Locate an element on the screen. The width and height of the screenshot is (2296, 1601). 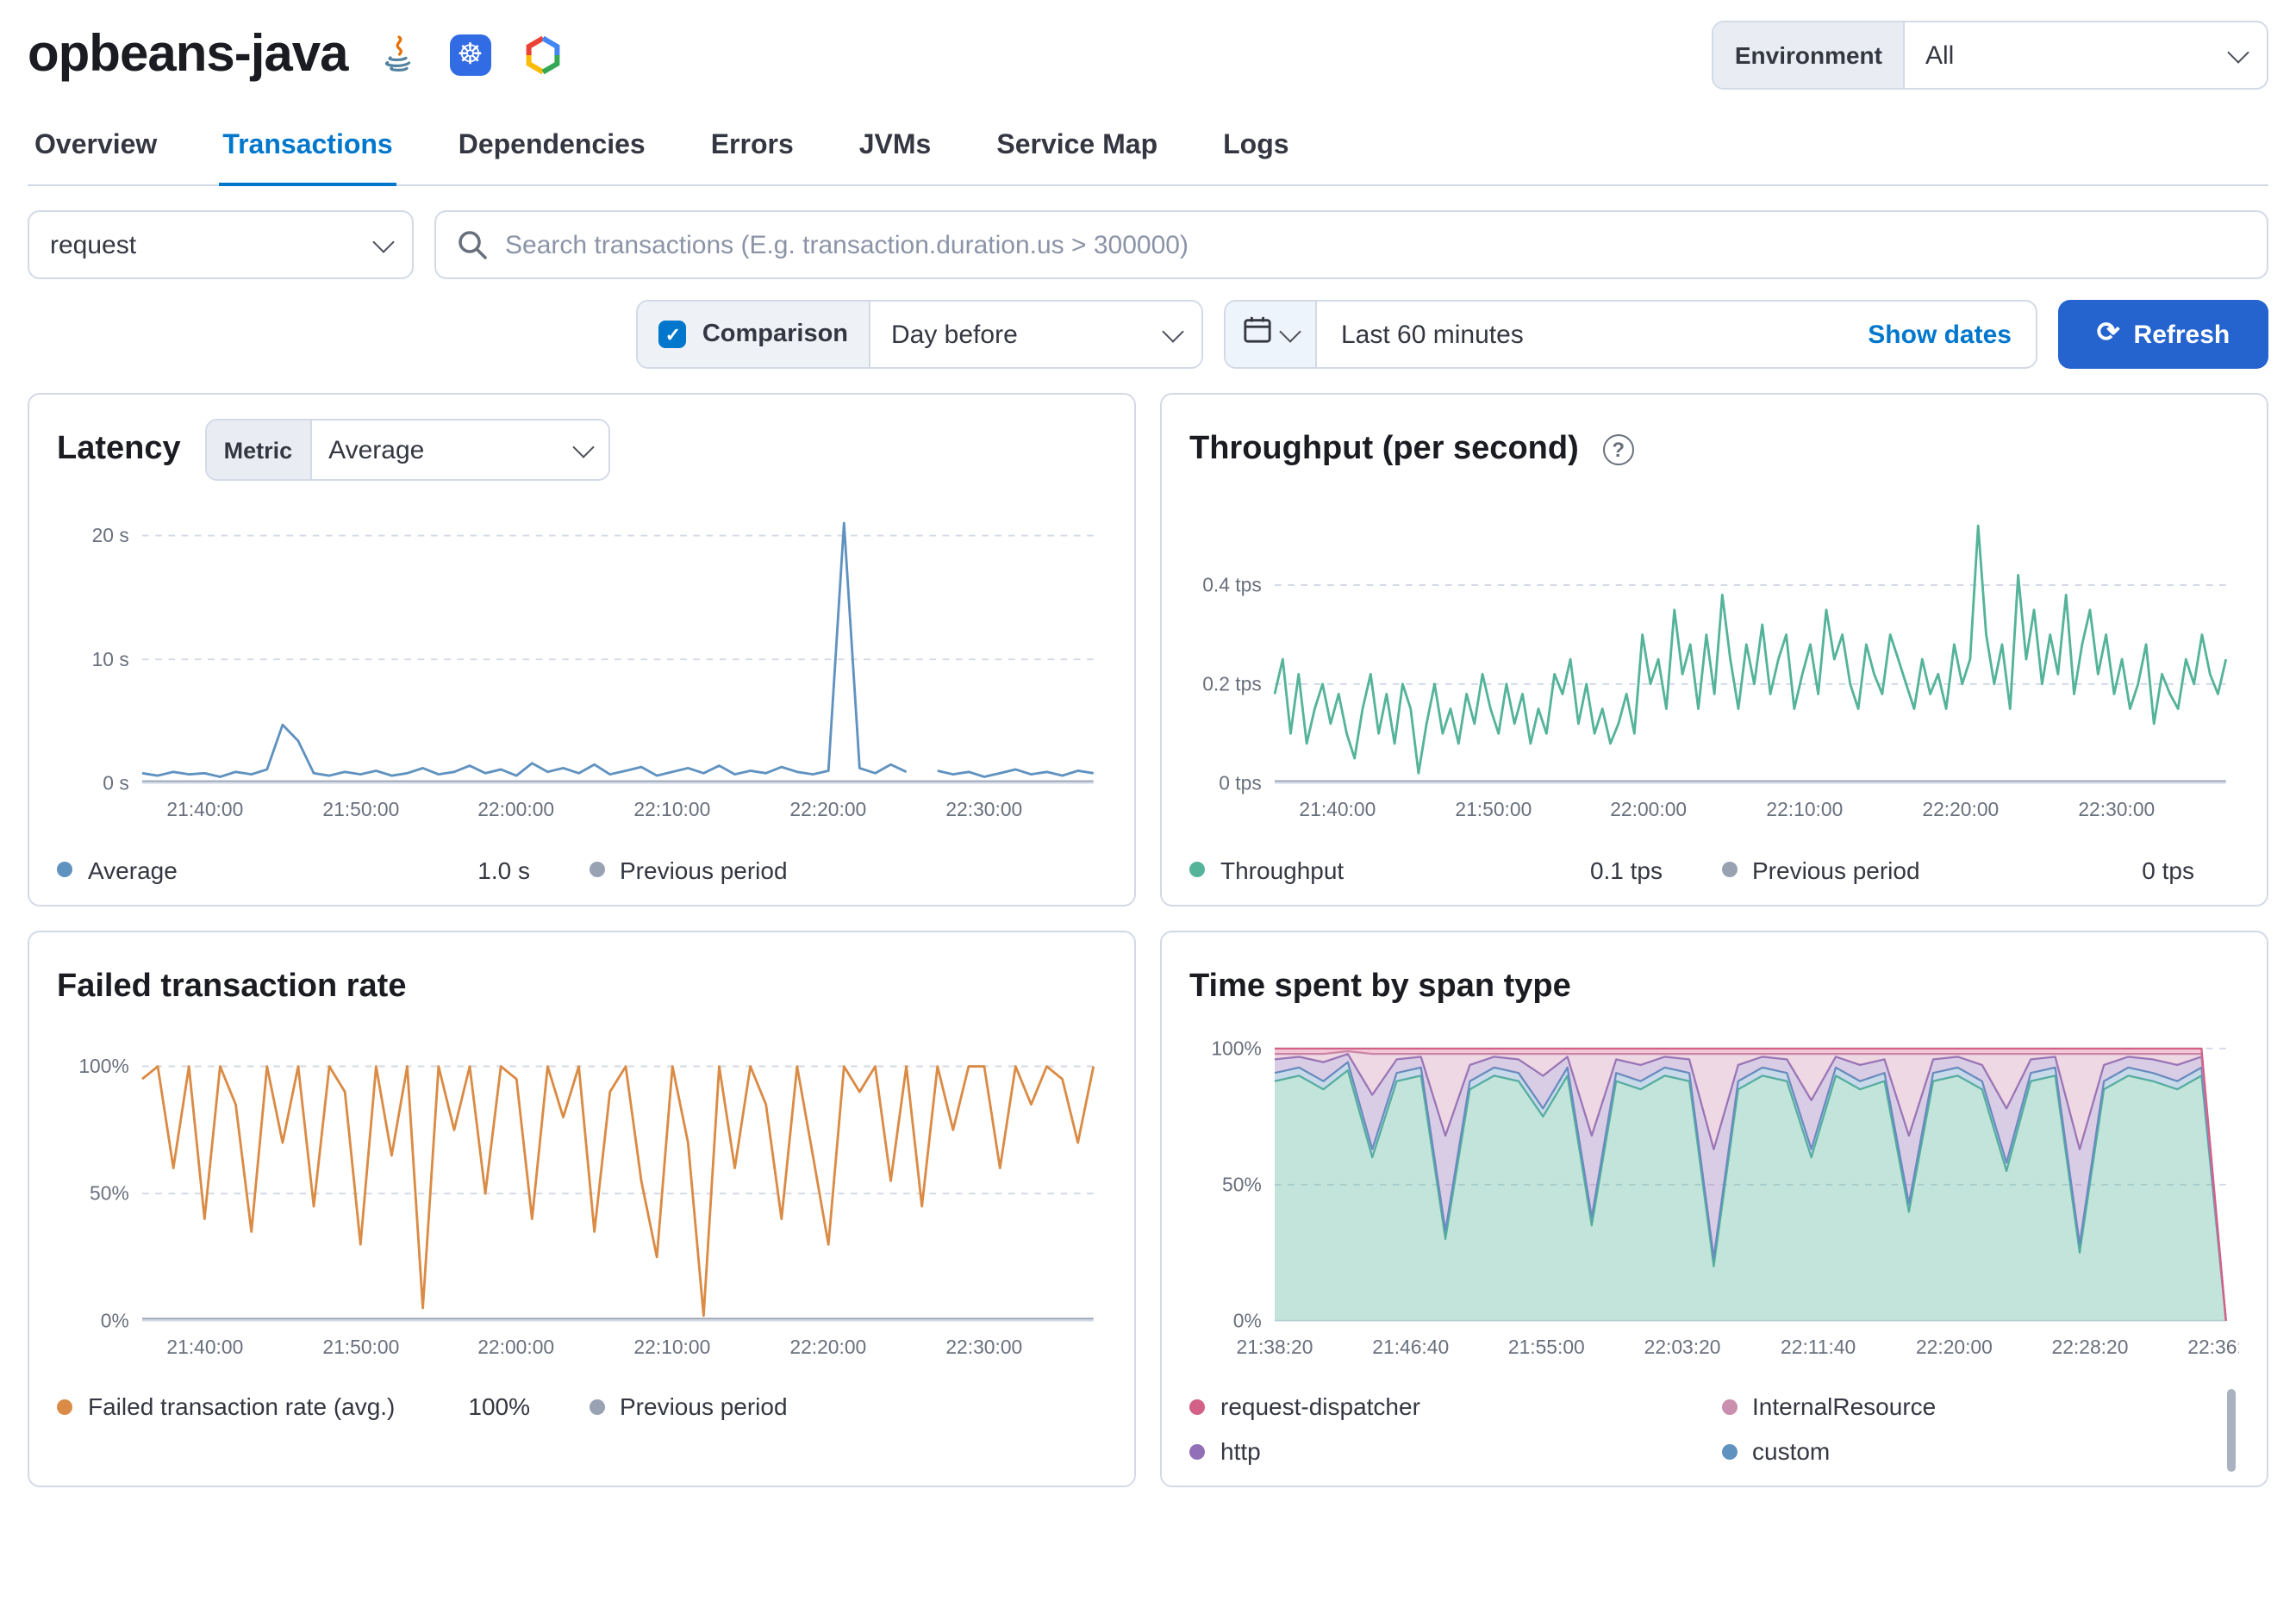
calendar-button is located at coordinates (1271, 334).